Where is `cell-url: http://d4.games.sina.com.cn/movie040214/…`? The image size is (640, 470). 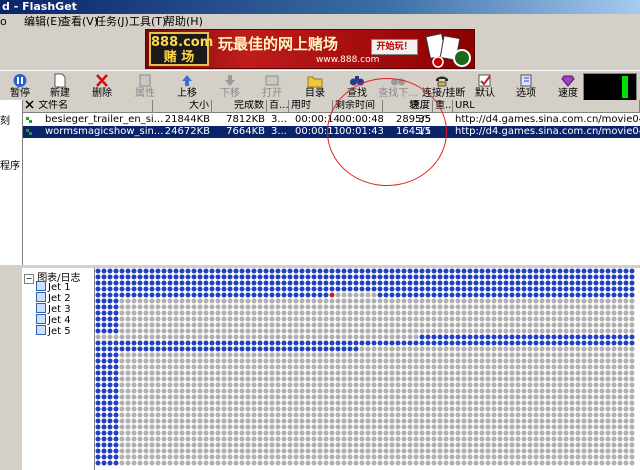 cell-url: http://d4.games.sina.com.cn/movie040214/… is located at coordinates (547, 131).